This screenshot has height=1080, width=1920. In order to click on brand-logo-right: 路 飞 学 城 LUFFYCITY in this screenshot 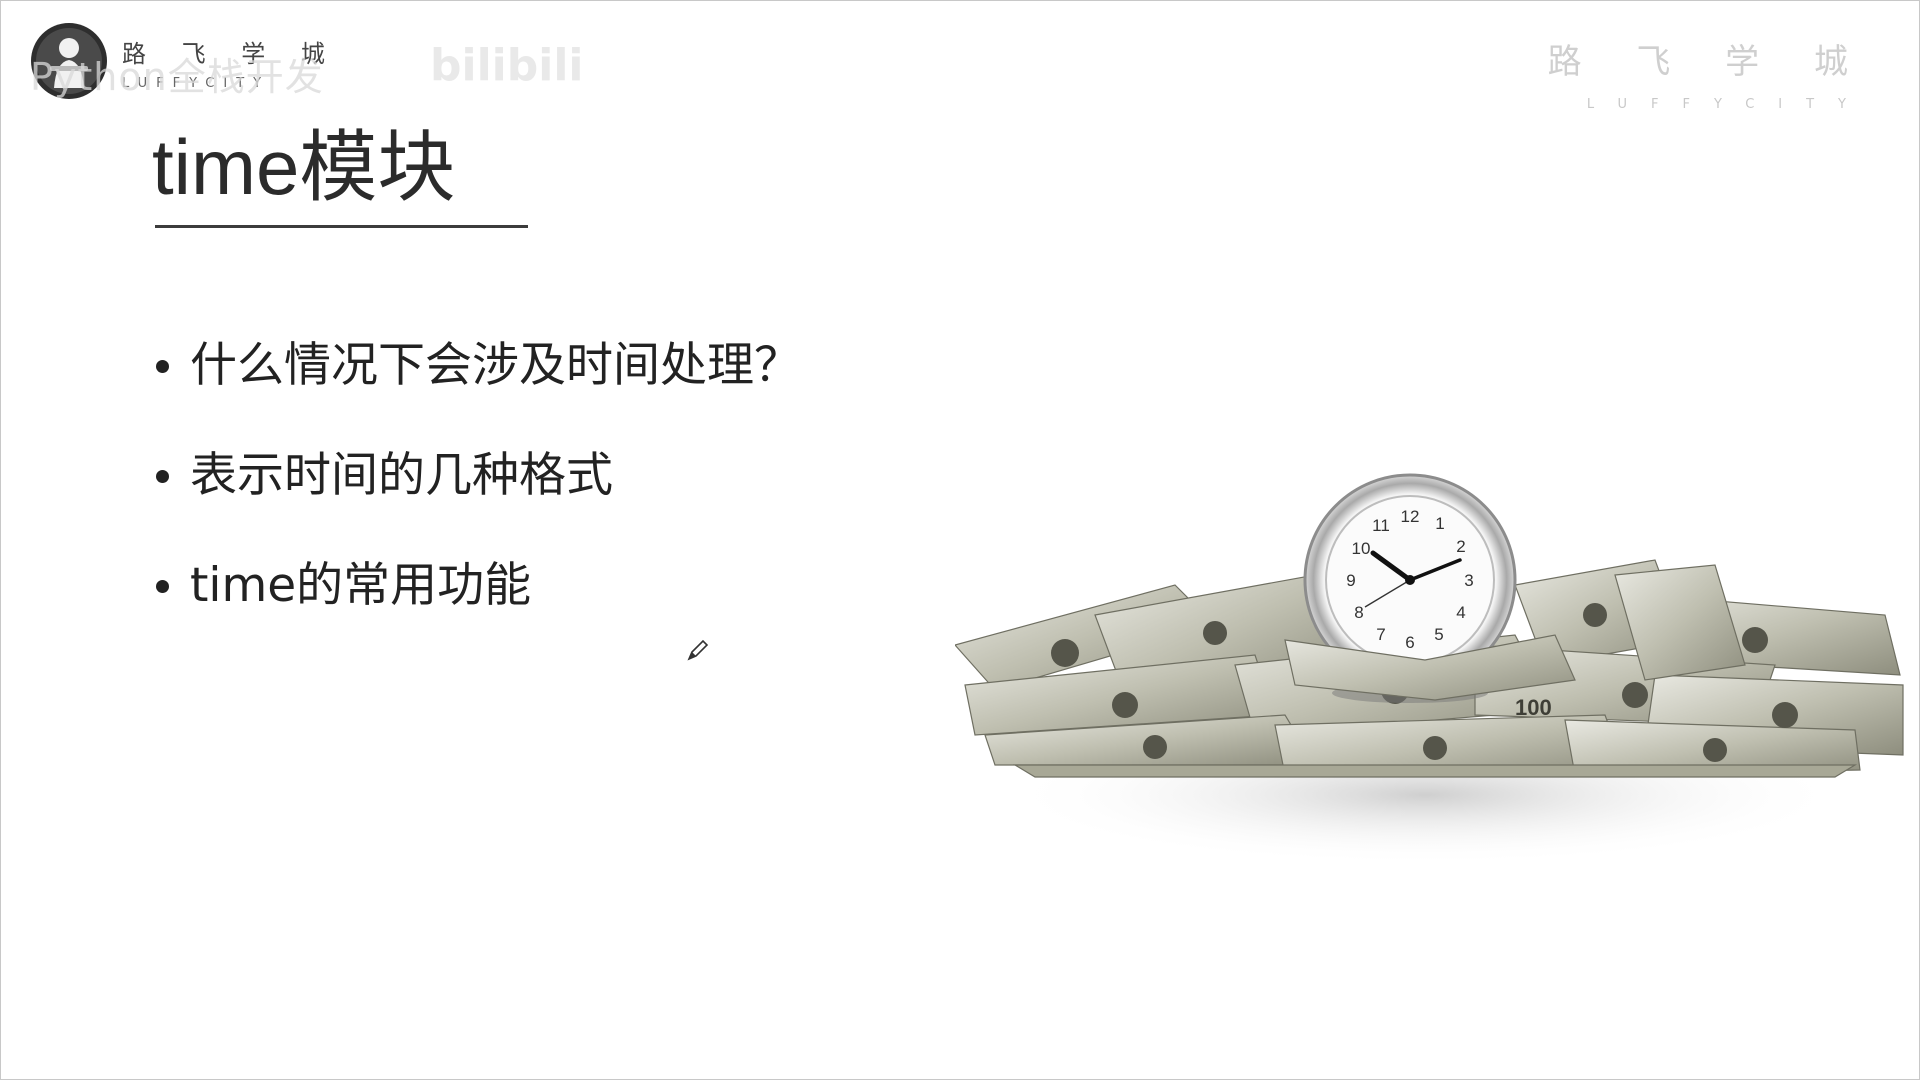, I will do `click(1709, 73)`.